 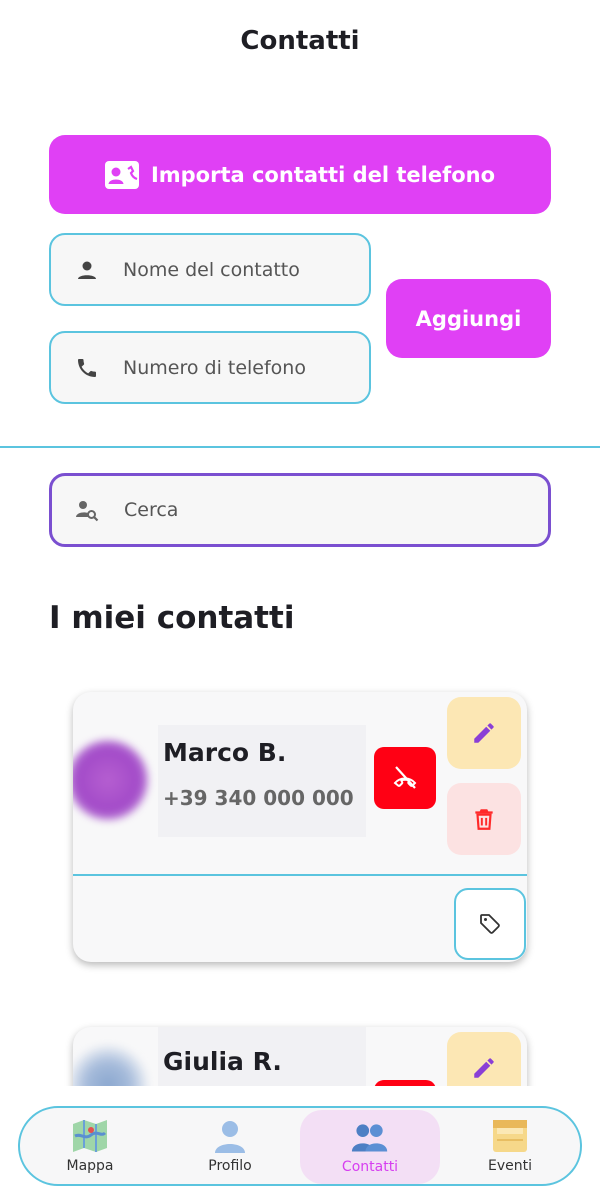 I want to click on nav-label: Mappa, so click(x=90, y=1166).